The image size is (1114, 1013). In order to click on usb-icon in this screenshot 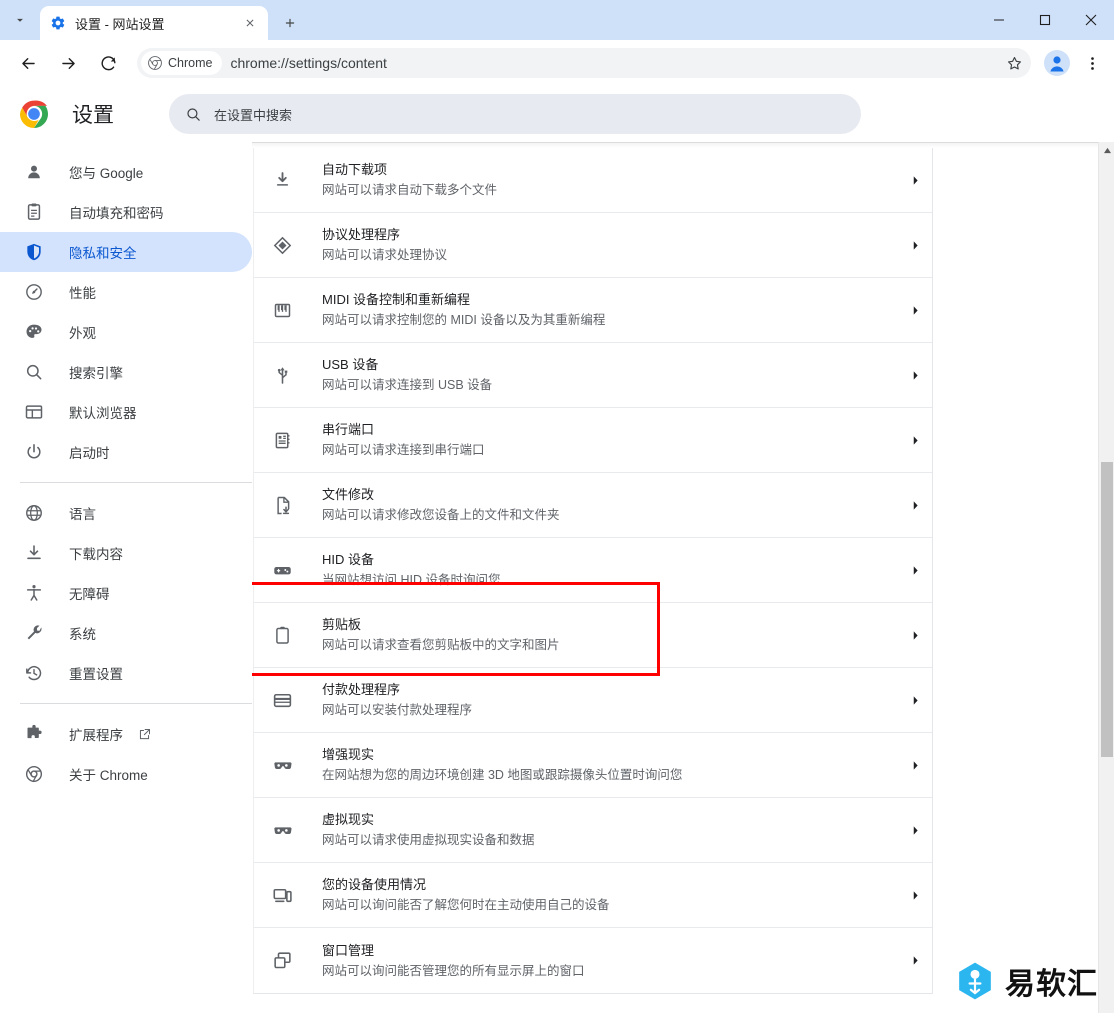, I will do `click(282, 375)`.